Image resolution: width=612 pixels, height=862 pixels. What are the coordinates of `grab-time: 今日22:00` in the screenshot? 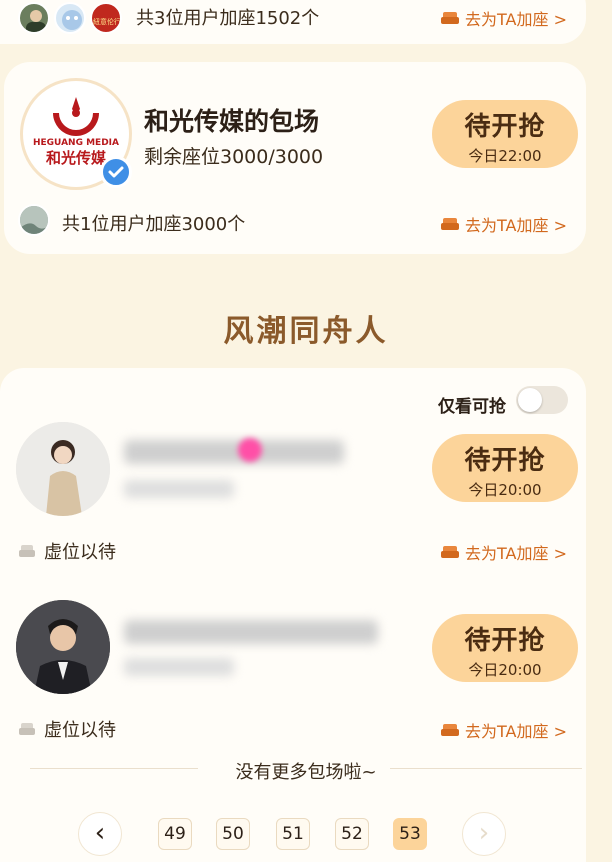 It's located at (505, 156).